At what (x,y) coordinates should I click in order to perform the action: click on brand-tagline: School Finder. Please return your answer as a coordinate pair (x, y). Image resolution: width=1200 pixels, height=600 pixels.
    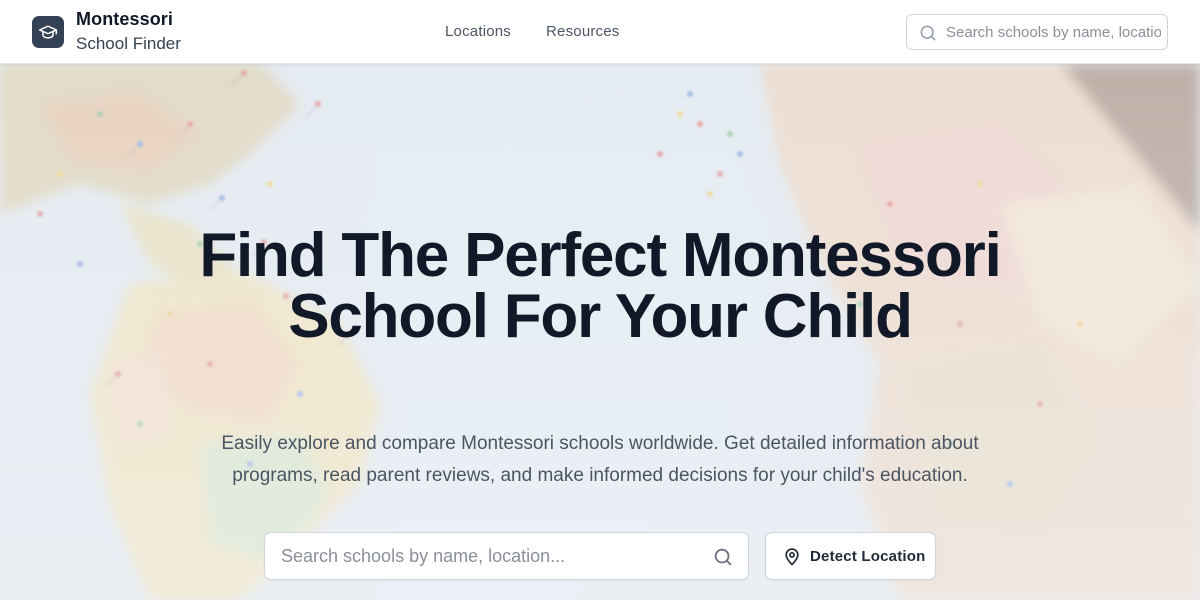
    Looking at the image, I should click on (128, 44).